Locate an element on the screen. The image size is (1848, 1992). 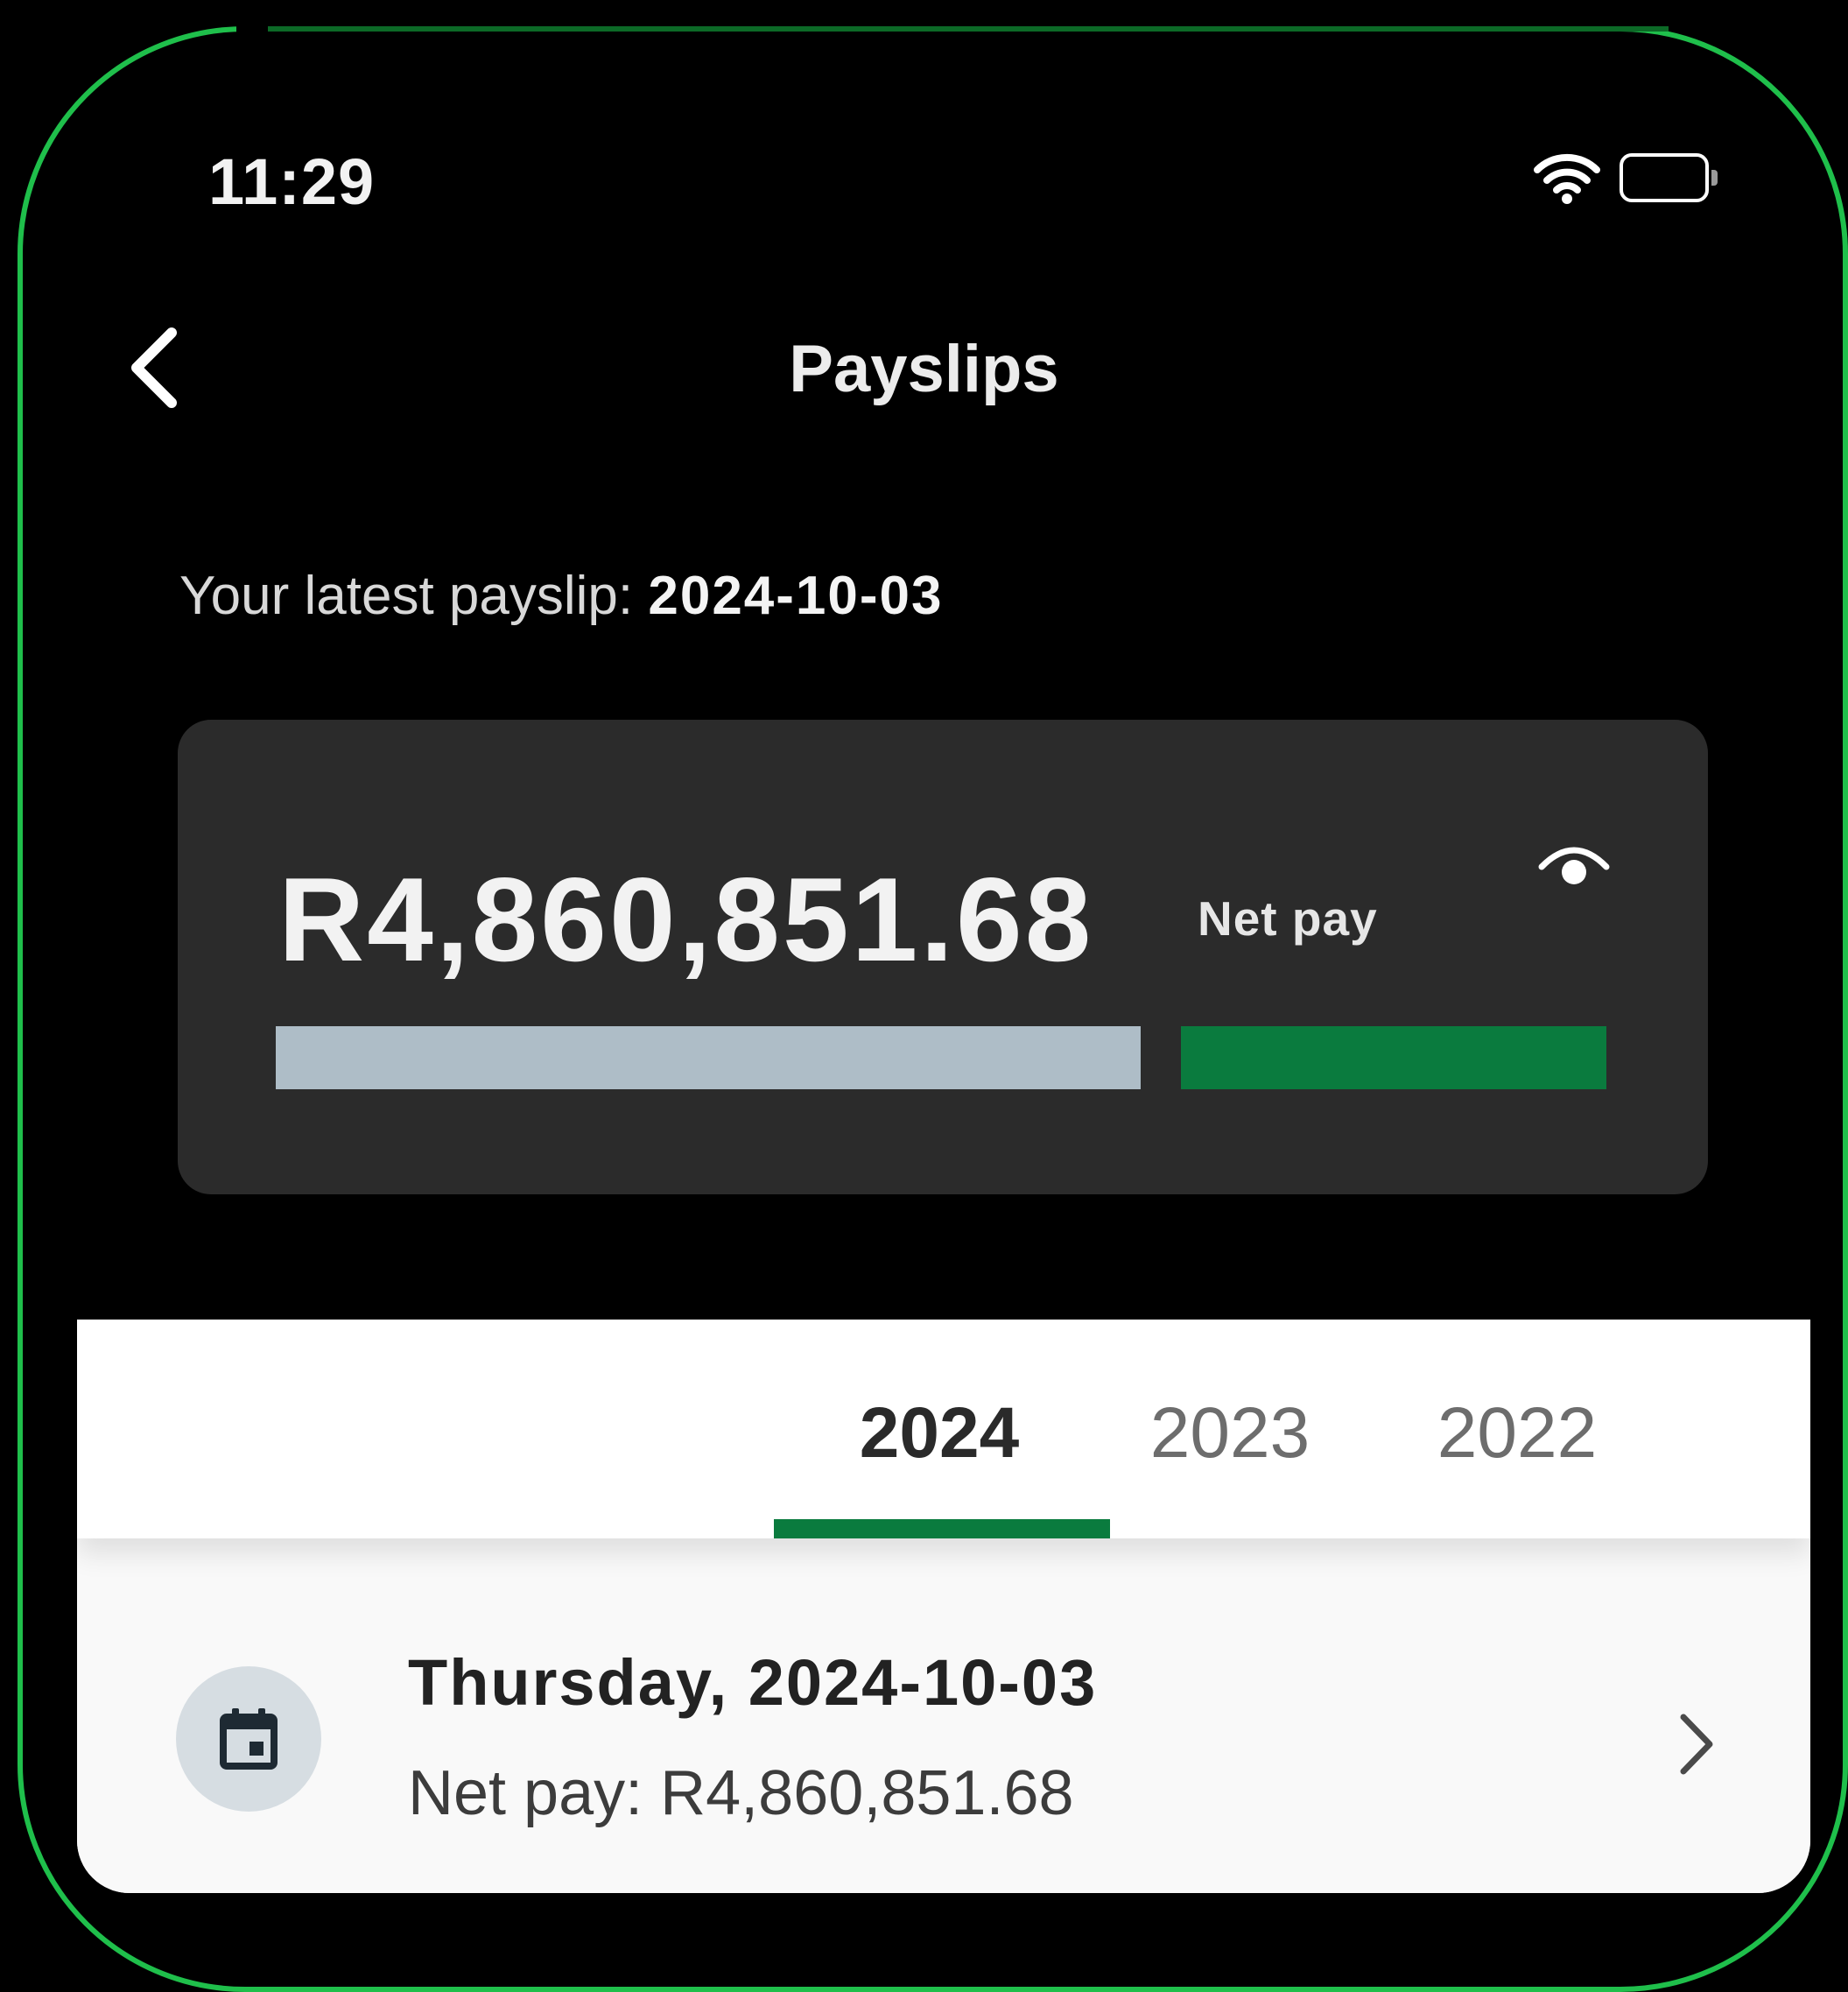
status-icons is located at coordinates (1626, 178).